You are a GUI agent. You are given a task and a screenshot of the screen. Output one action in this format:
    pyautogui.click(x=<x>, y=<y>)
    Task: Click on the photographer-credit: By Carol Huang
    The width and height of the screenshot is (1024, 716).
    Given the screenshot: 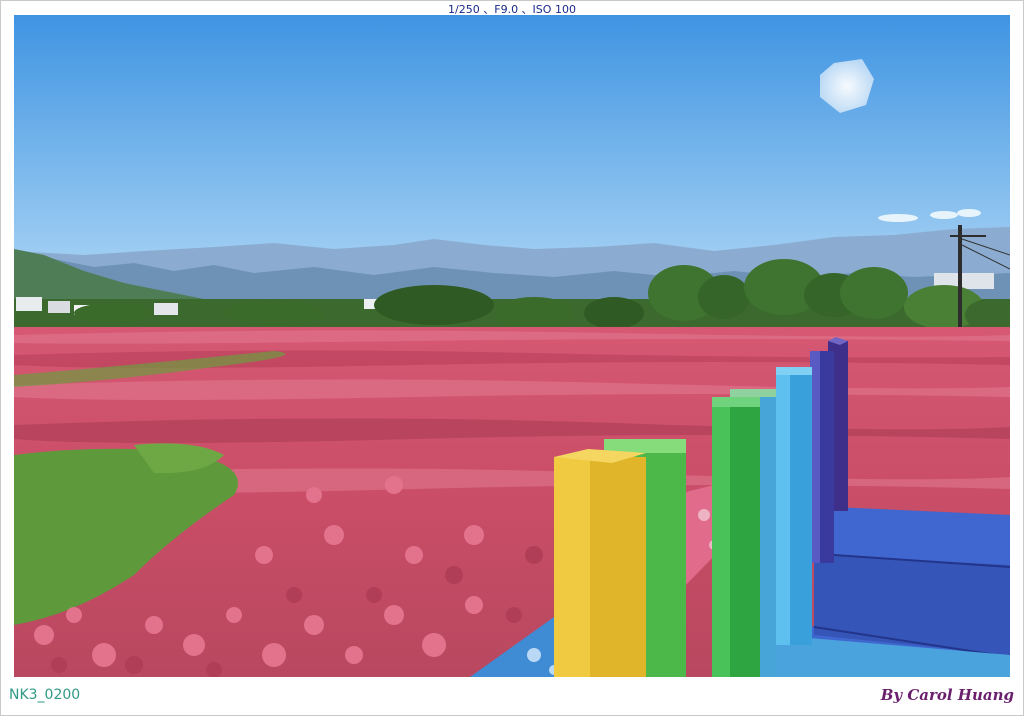 What is the action you would take?
    pyautogui.click(x=947, y=695)
    